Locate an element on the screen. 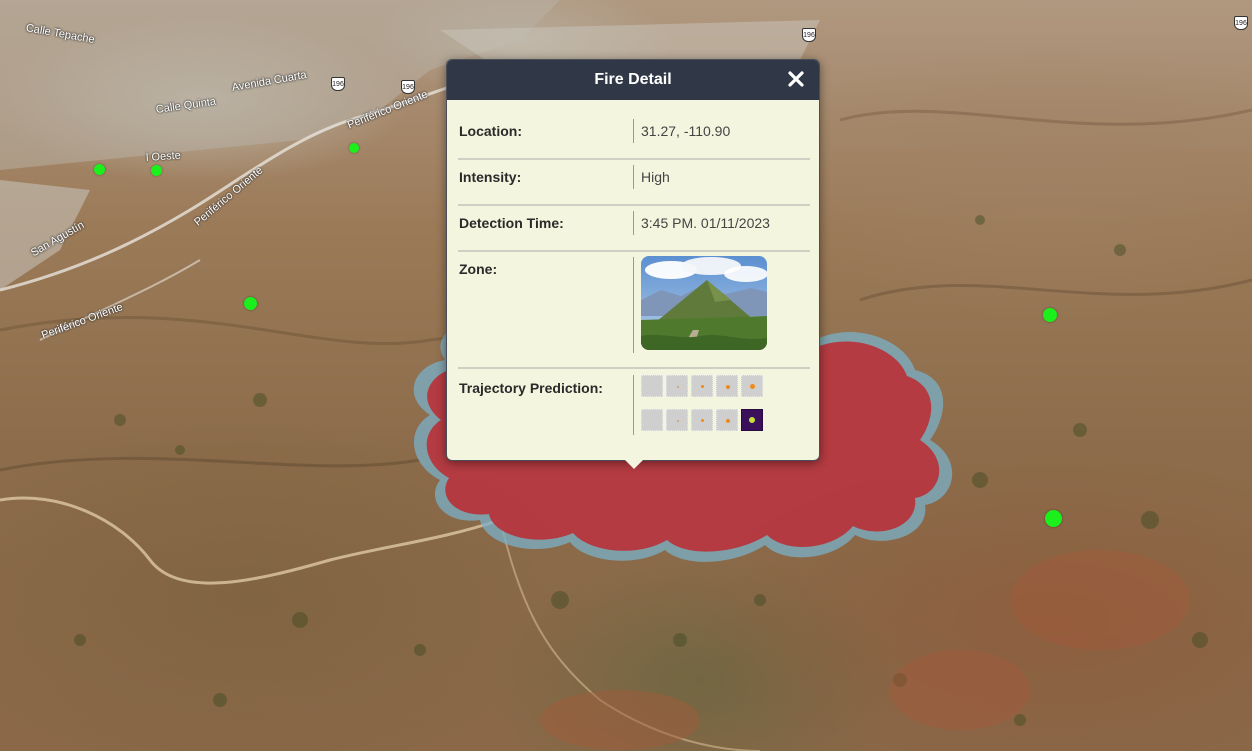 This screenshot has height=751, width=1252. intensity-value: High is located at coordinates (655, 177).